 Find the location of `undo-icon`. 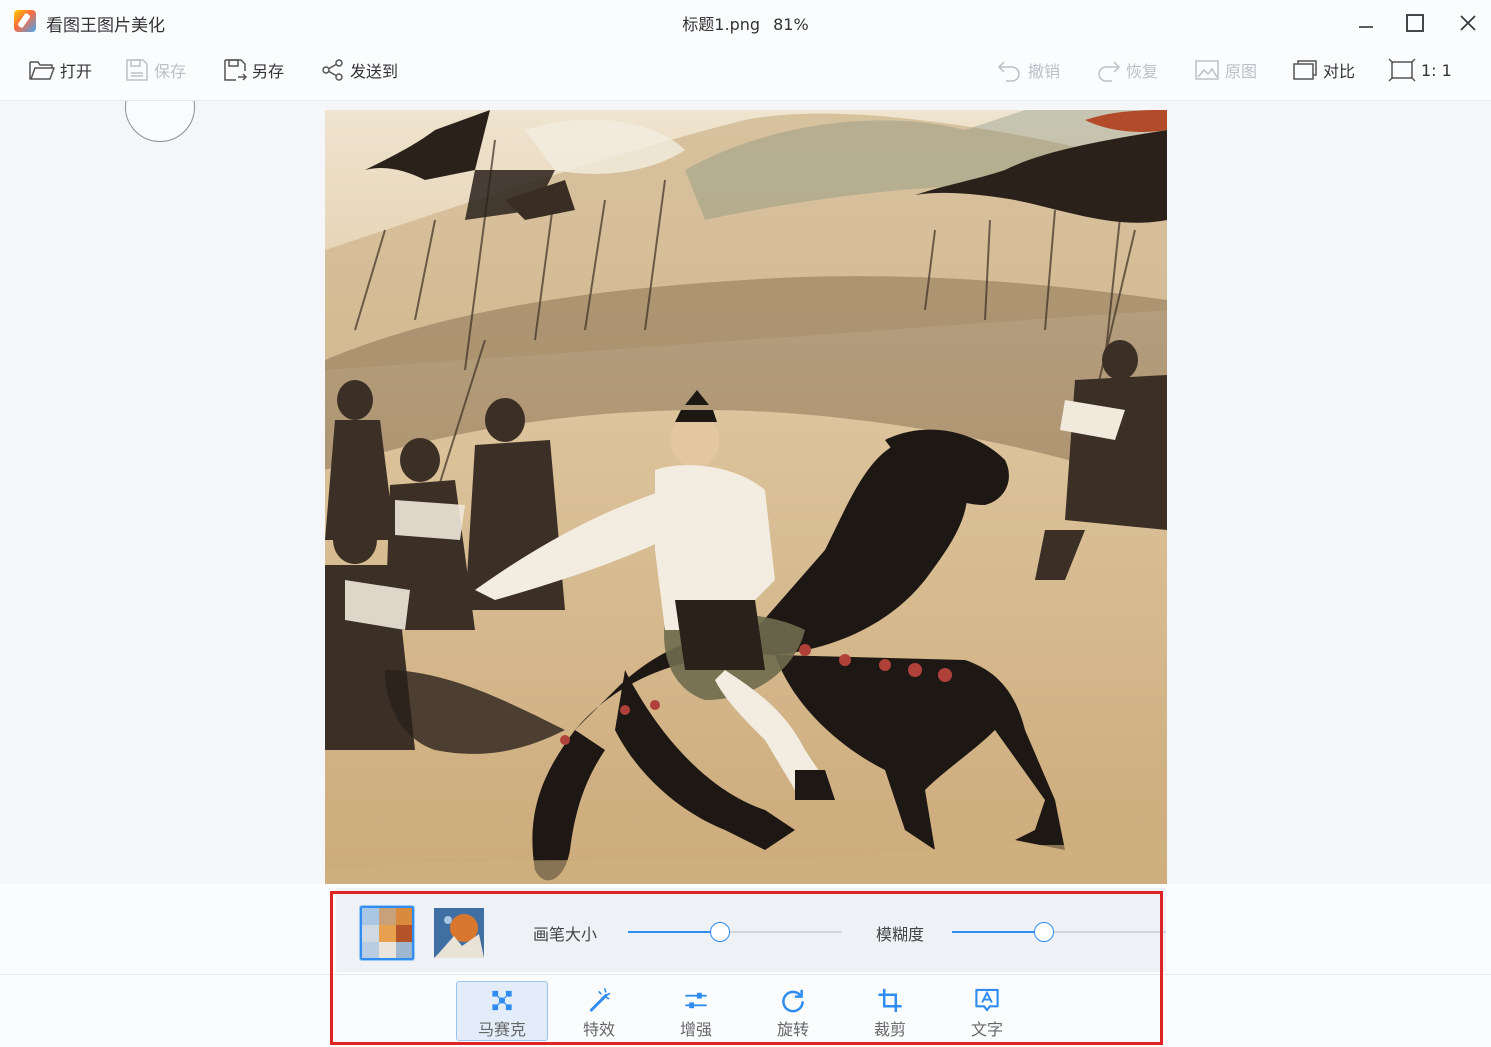

undo-icon is located at coordinates (1008, 71).